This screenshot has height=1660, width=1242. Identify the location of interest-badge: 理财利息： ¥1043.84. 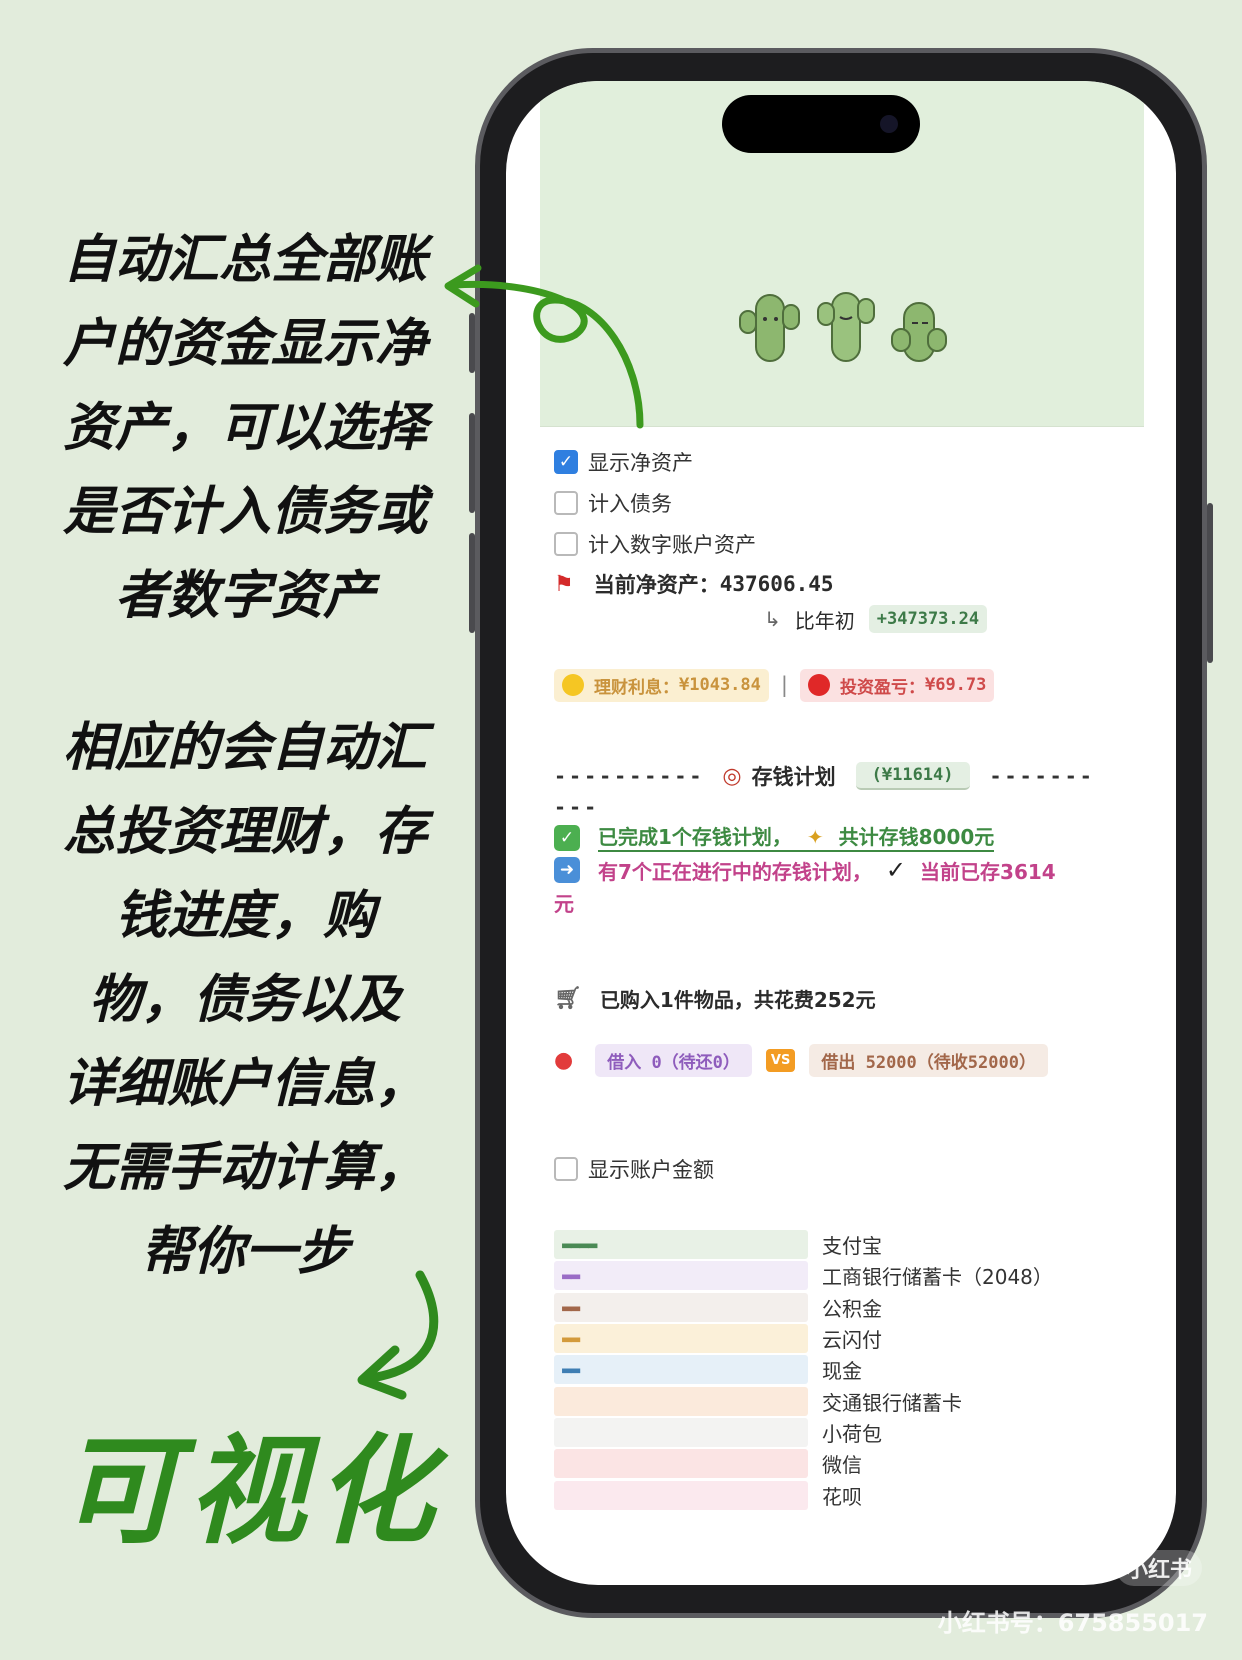
(661, 685).